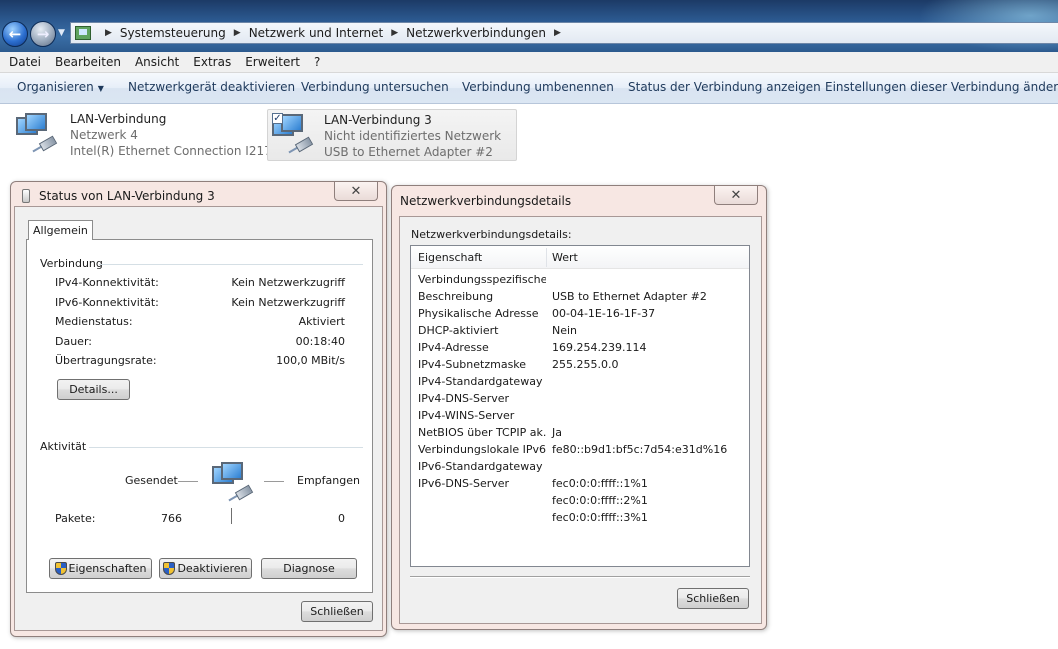 This screenshot has width=1058, height=649. Describe the element at coordinates (231, 264) in the screenshot. I see `group-divider` at that location.